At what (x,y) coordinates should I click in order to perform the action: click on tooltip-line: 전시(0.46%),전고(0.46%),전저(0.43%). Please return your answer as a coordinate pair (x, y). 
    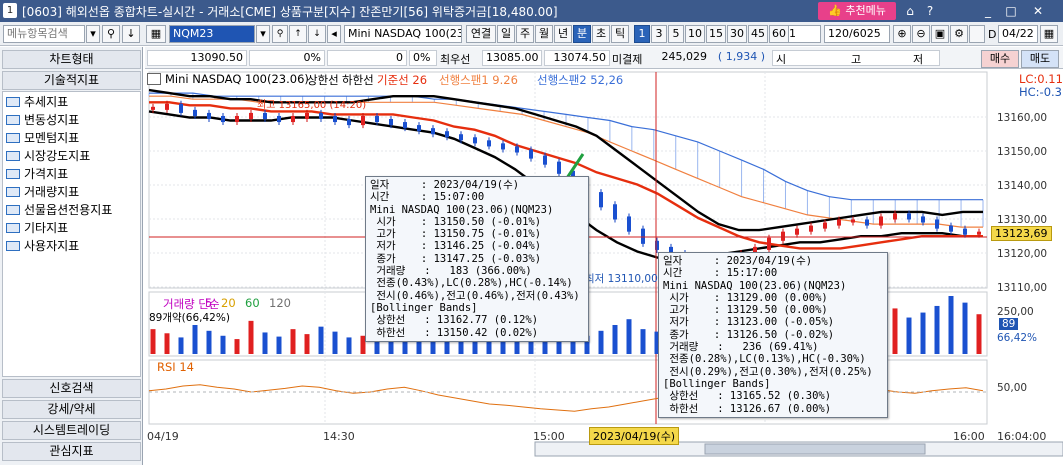
    Looking at the image, I should click on (475, 295).